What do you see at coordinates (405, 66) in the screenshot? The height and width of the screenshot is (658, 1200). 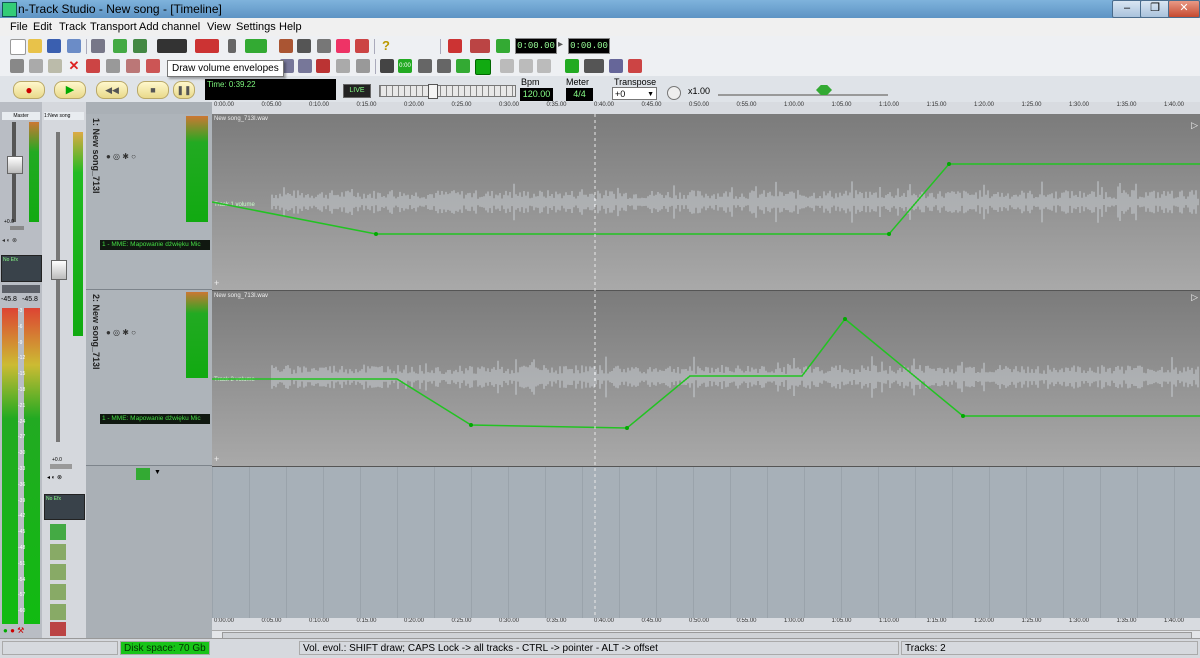 I see `grid-icon: 0:00` at bounding box center [405, 66].